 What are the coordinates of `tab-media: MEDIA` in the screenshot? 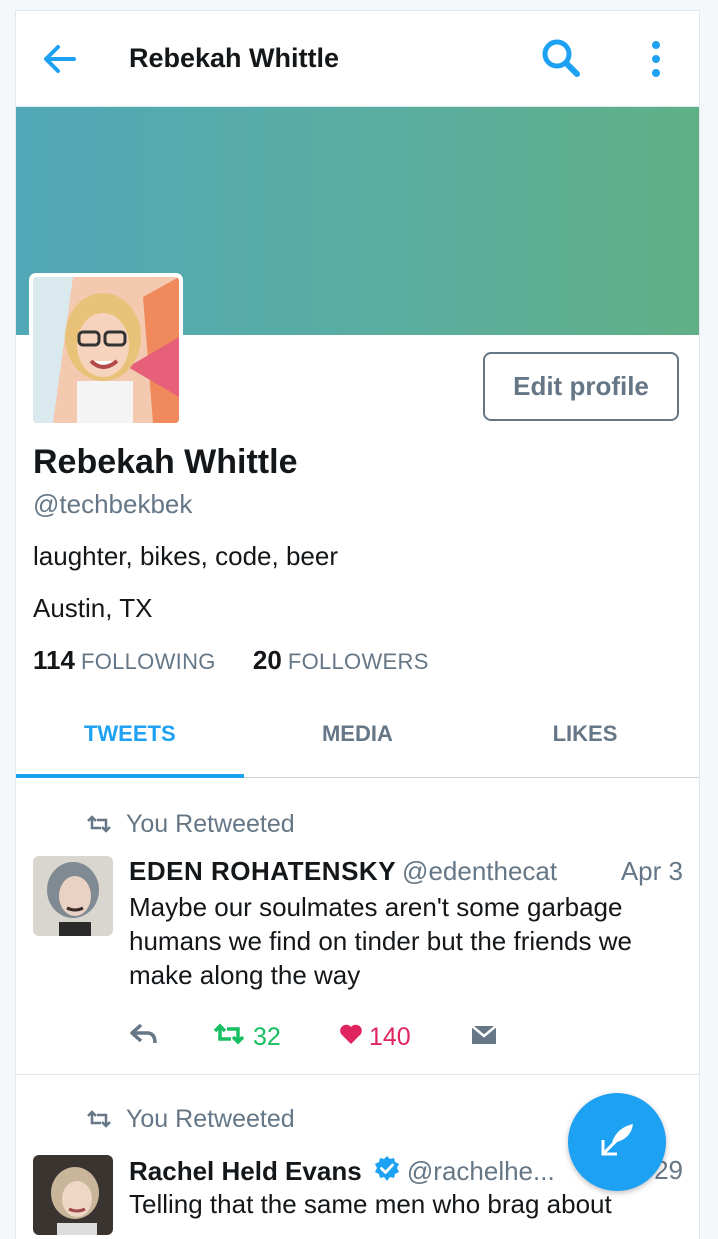 It's located at (358, 739).